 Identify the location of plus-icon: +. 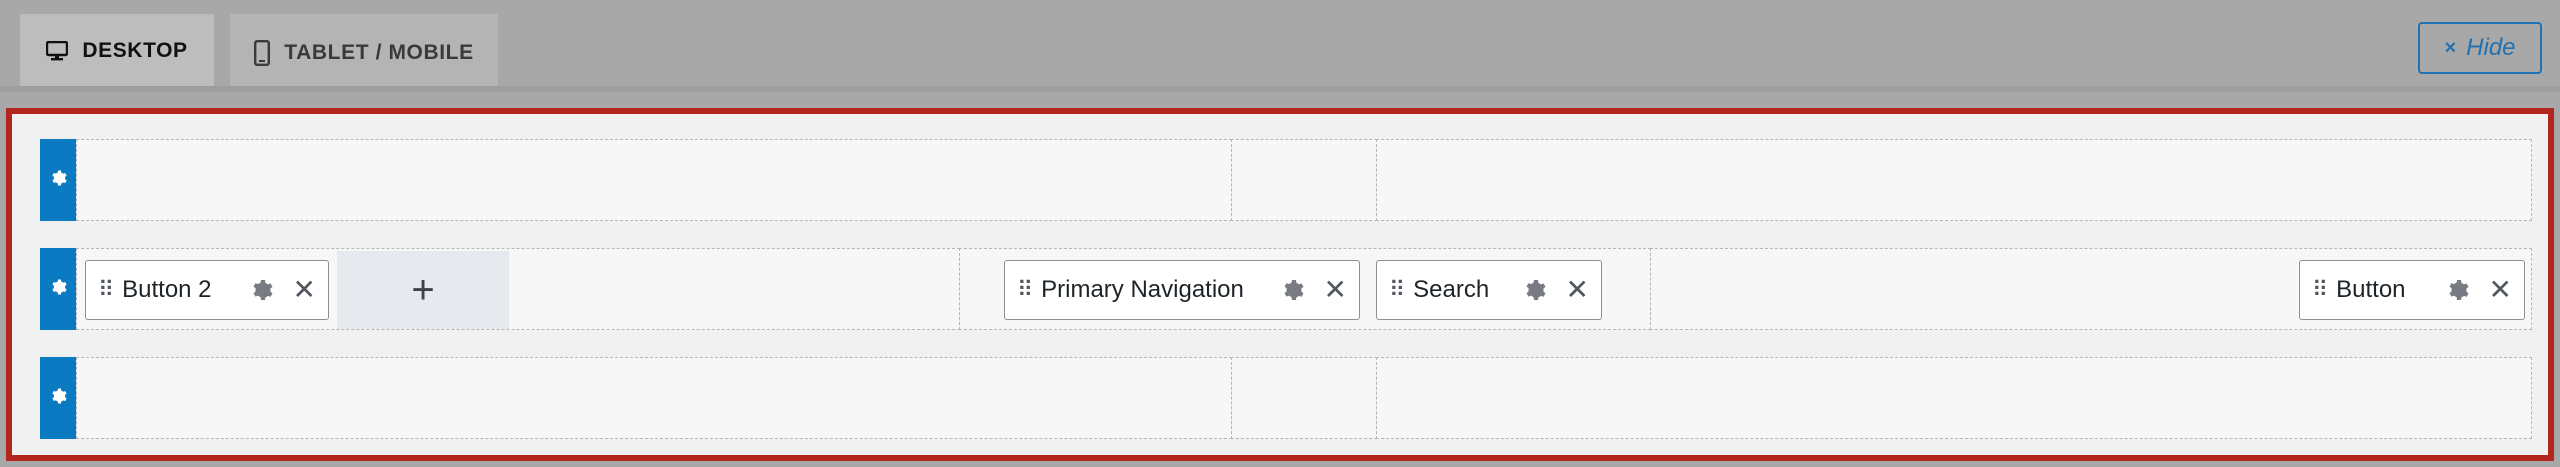
(423, 289).